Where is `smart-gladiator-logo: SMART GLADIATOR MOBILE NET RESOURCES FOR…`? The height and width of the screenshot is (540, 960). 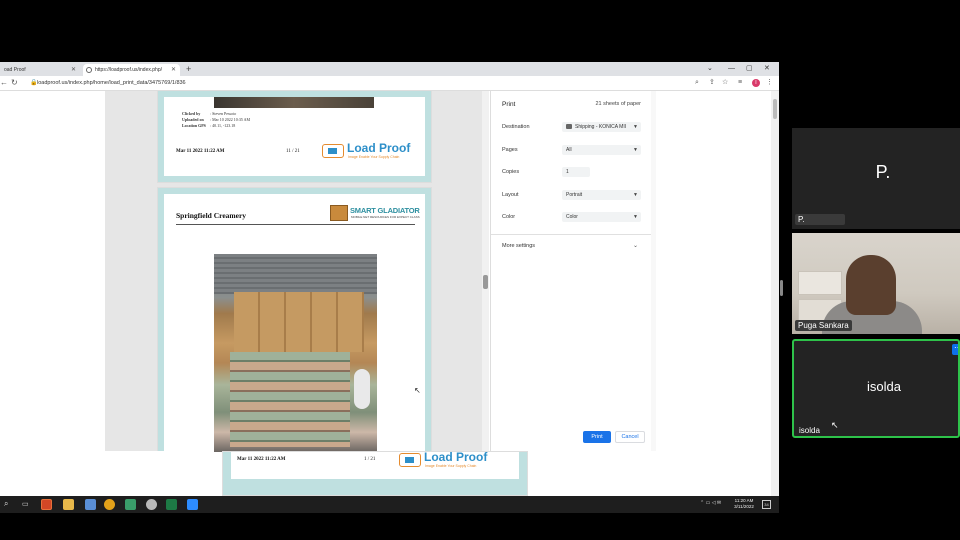
smart-gladiator-logo: SMART GLADIATOR MOBILE NET RESOURCES FOR… is located at coordinates (375, 213).